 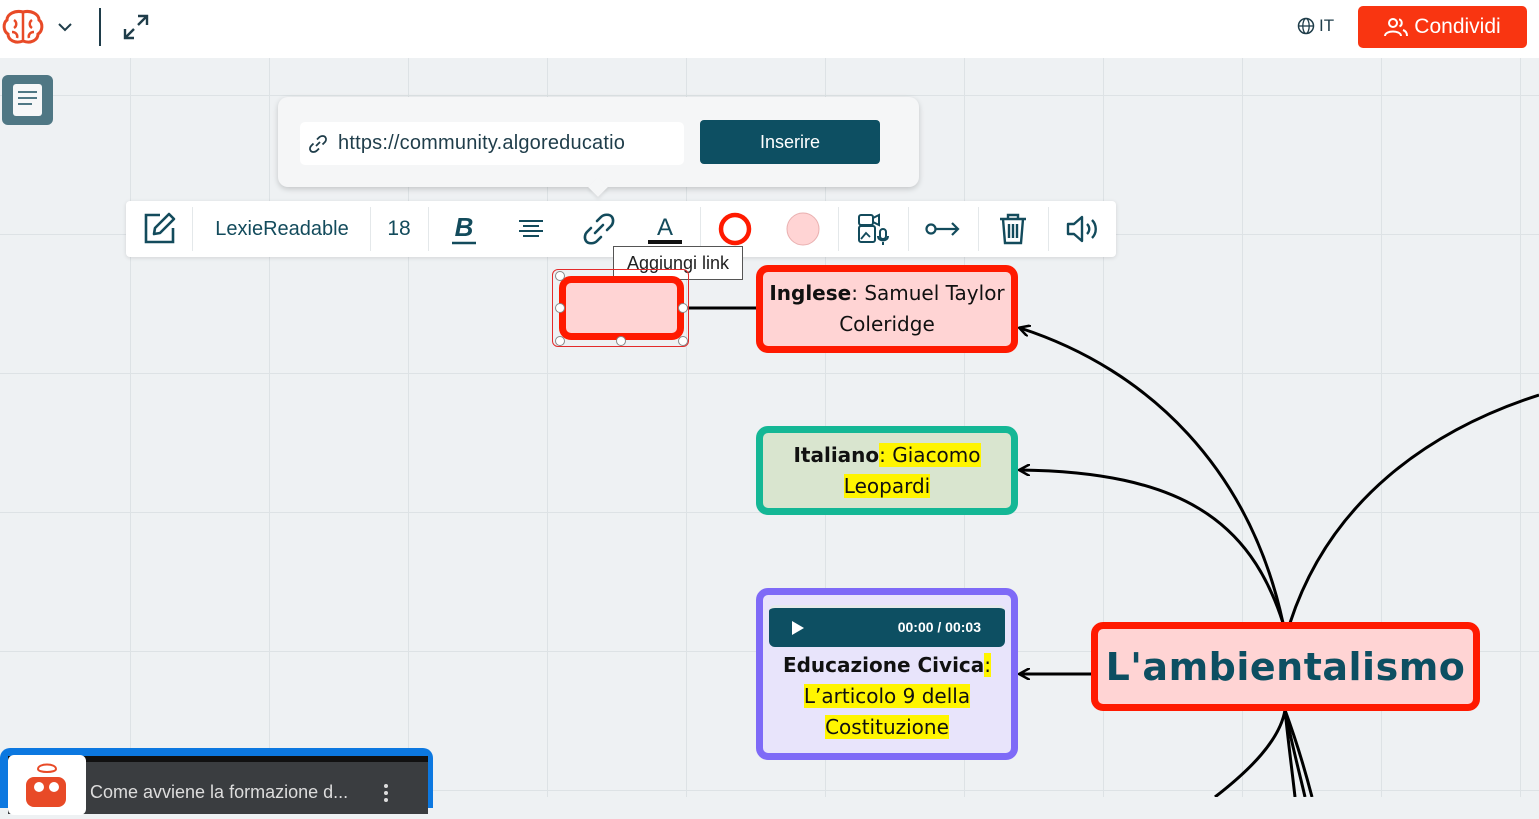 I want to click on node-civics-text-2: L’articolo 9 della, so click(x=887, y=696).